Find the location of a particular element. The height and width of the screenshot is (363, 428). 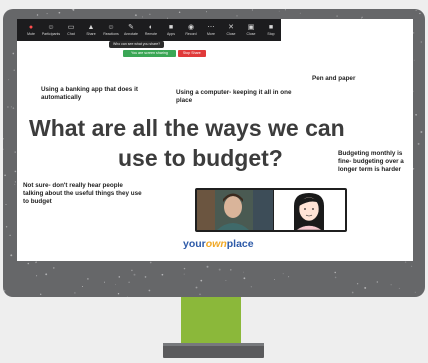

participant-avatar-tile is located at coordinates (309, 210).